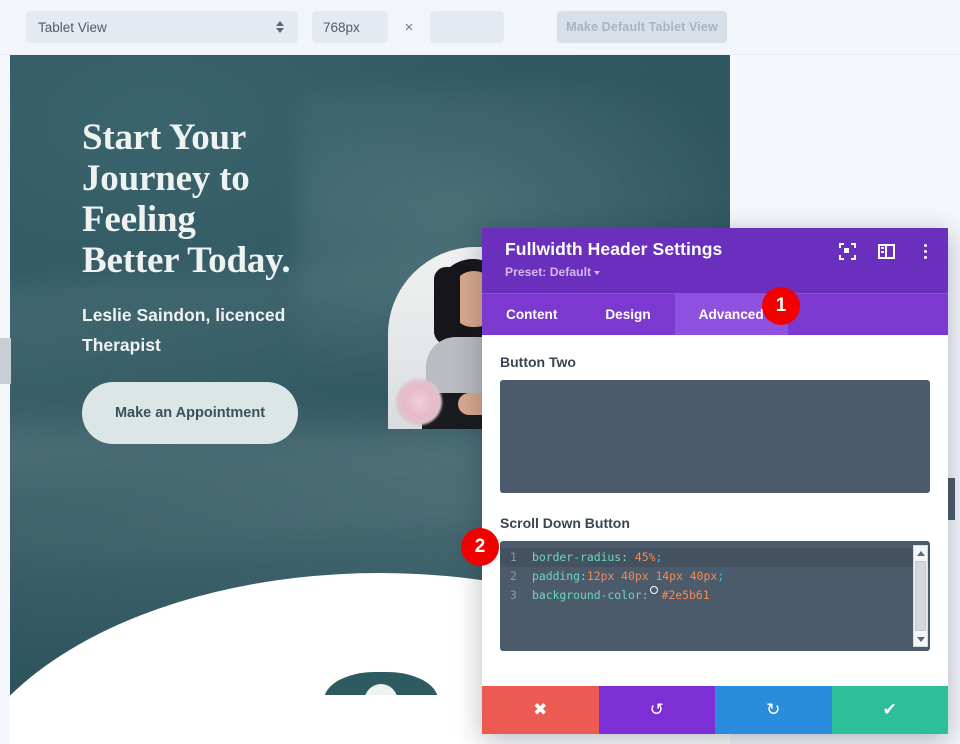 The image size is (960, 744). Describe the element at coordinates (652, 576) in the screenshot. I see `code-token-val: 12px 40px 14px 40px` at that location.